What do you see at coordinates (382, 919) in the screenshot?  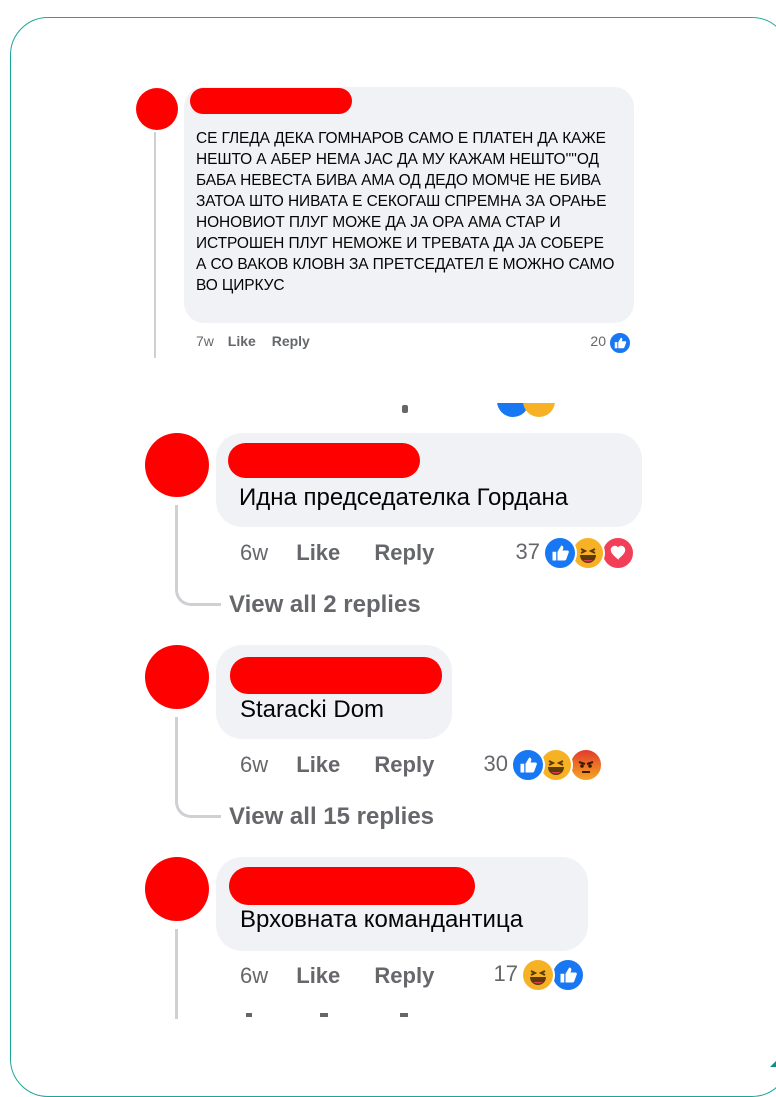 I see `comment-text: Врховната командантица` at bounding box center [382, 919].